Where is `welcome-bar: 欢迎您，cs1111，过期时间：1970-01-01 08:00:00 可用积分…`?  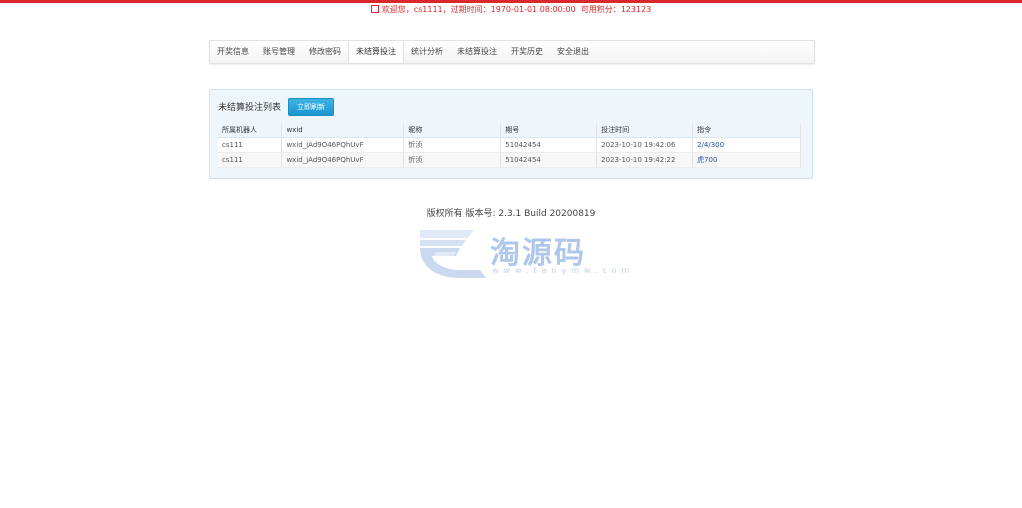 welcome-bar: 欢迎您，cs1111，过期时间：1970-01-01 08:00:00 可用积分… is located at coordinates (511, 9).